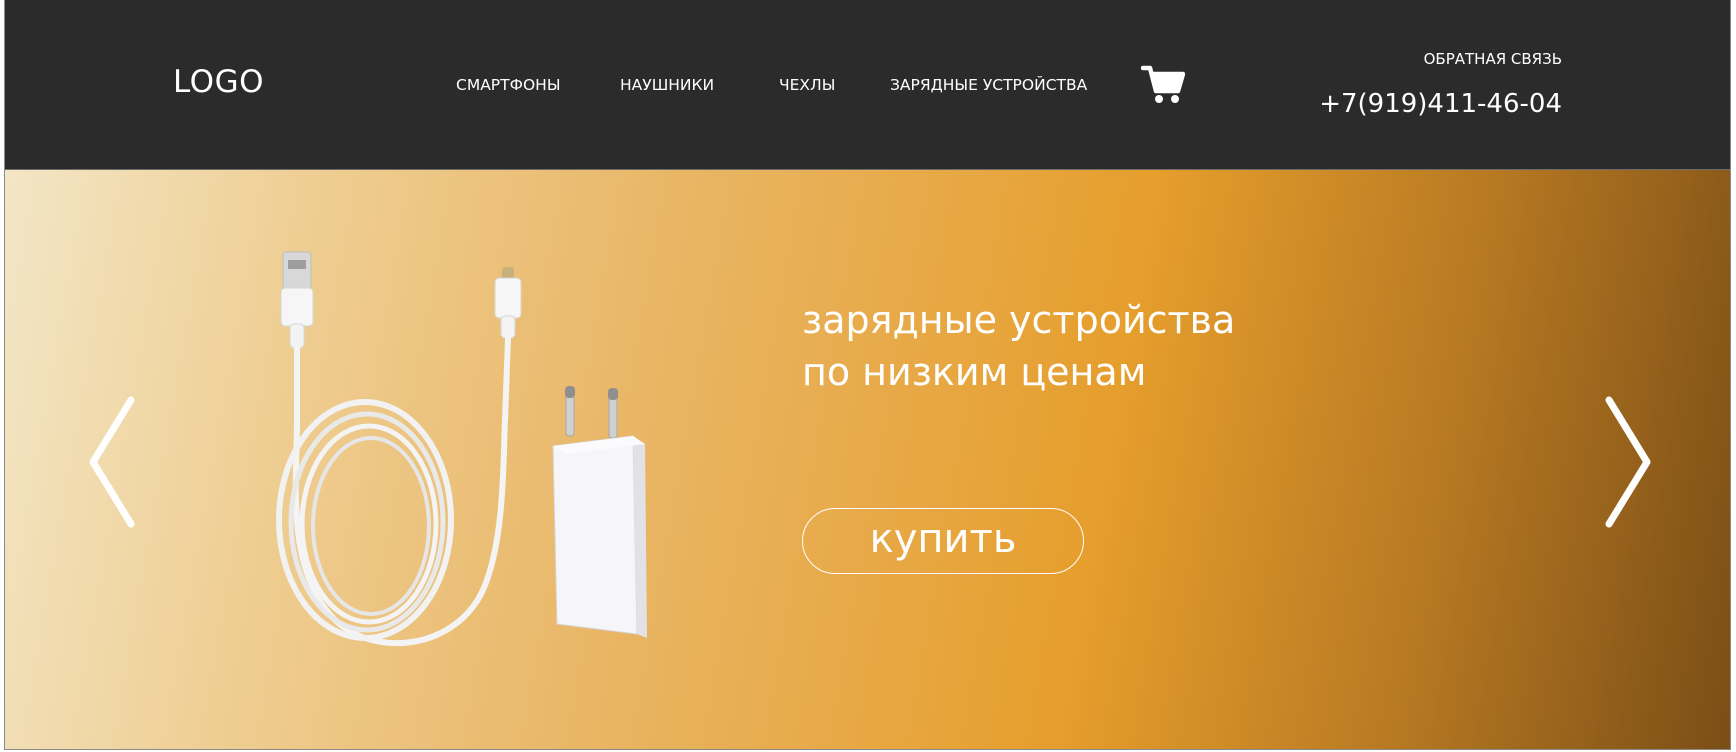 Image resolution: width=1736 pixels, height=752 pixels. What do you see at coordinates (1018, 346) in the screenshot?
I see `hero-headline: зарядные устройства по низким ценам` at bounding box center [1018, 346].